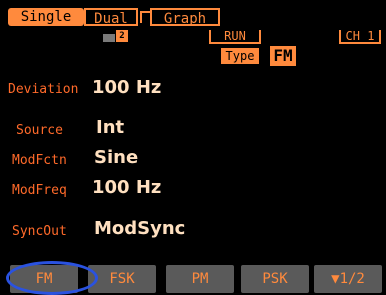  I want to click on modulation-type-label: Type, so click(240, 56).